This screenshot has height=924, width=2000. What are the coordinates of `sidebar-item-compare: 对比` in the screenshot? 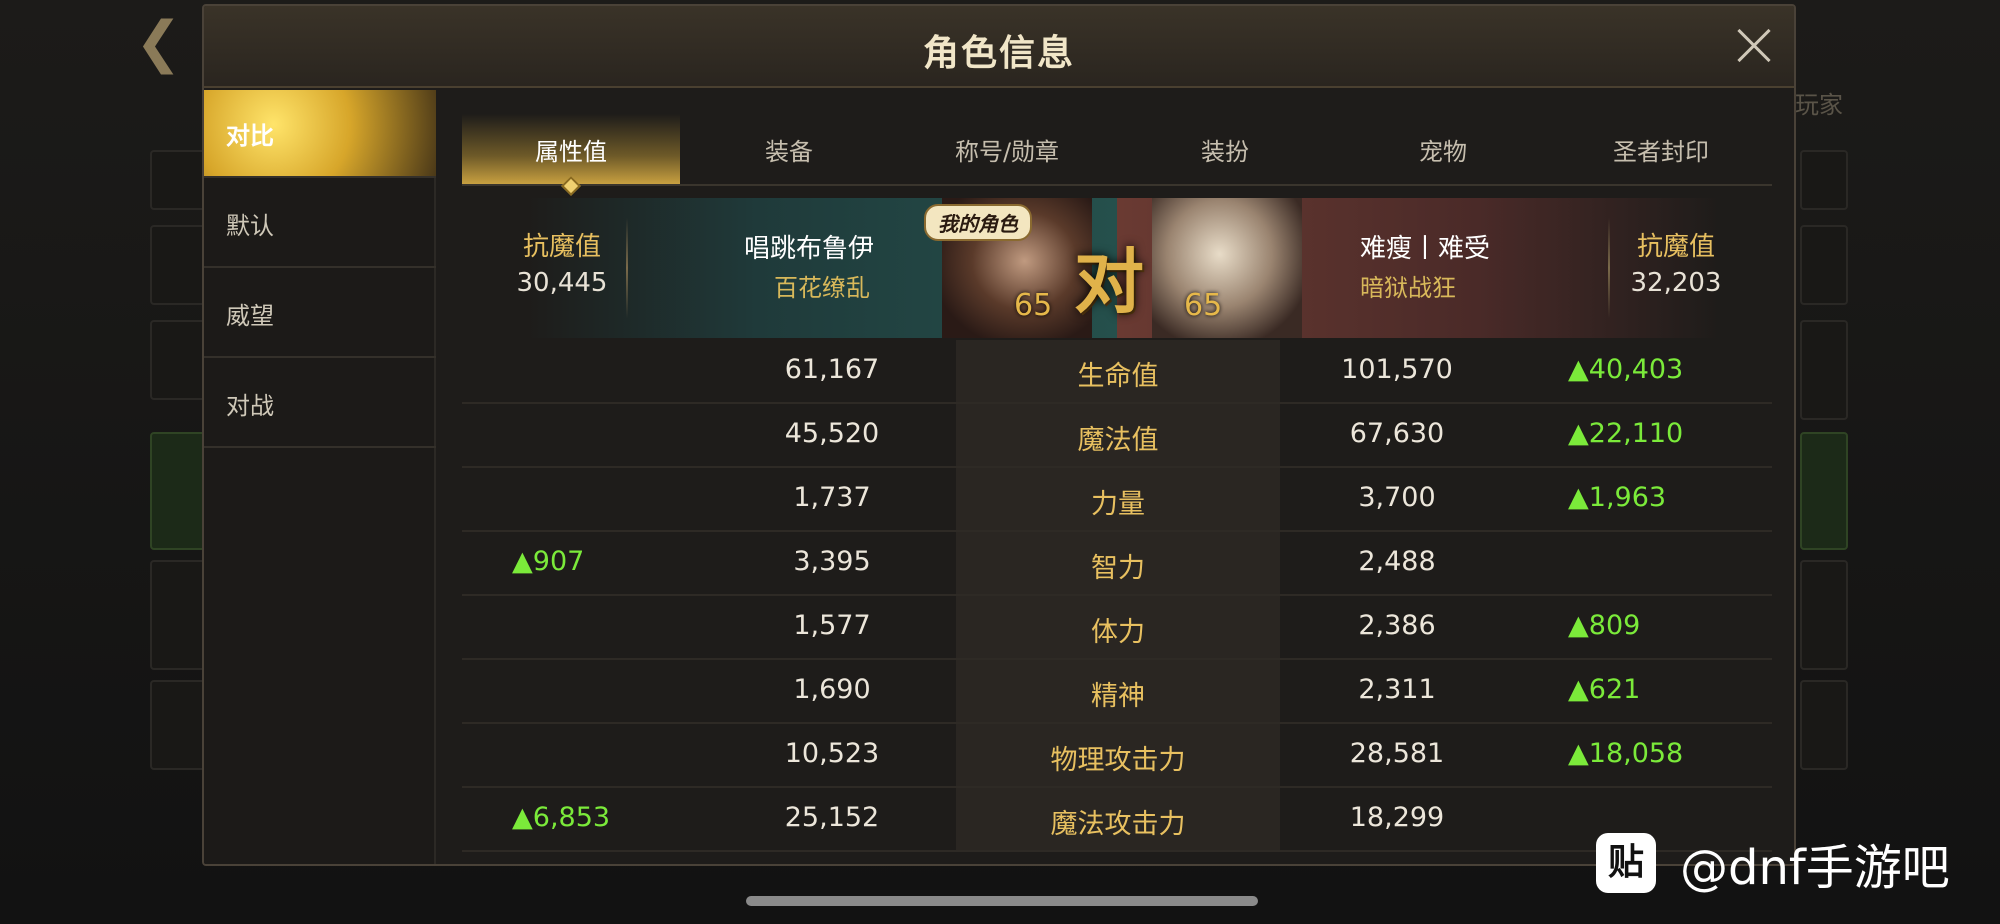 It's located at (320, 134).